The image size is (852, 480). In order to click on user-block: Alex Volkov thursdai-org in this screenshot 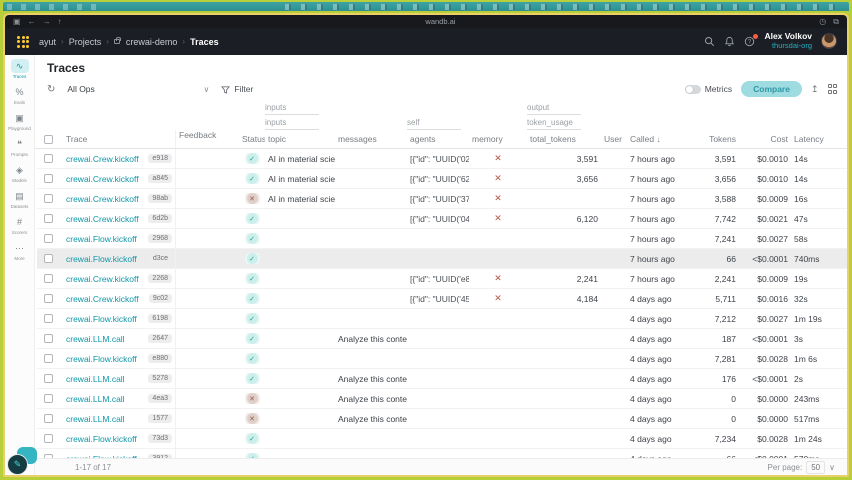, I will do `click(788, 41)`.